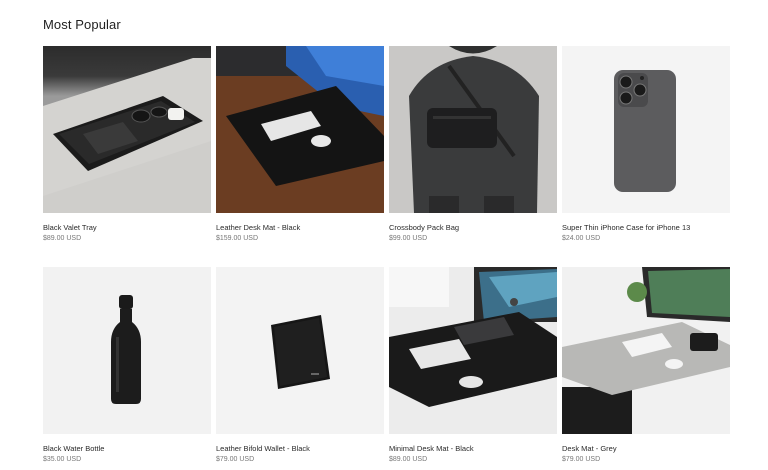 The image size is (768, 470). I want to click on section-title: Most Popular, so click(82, 24).